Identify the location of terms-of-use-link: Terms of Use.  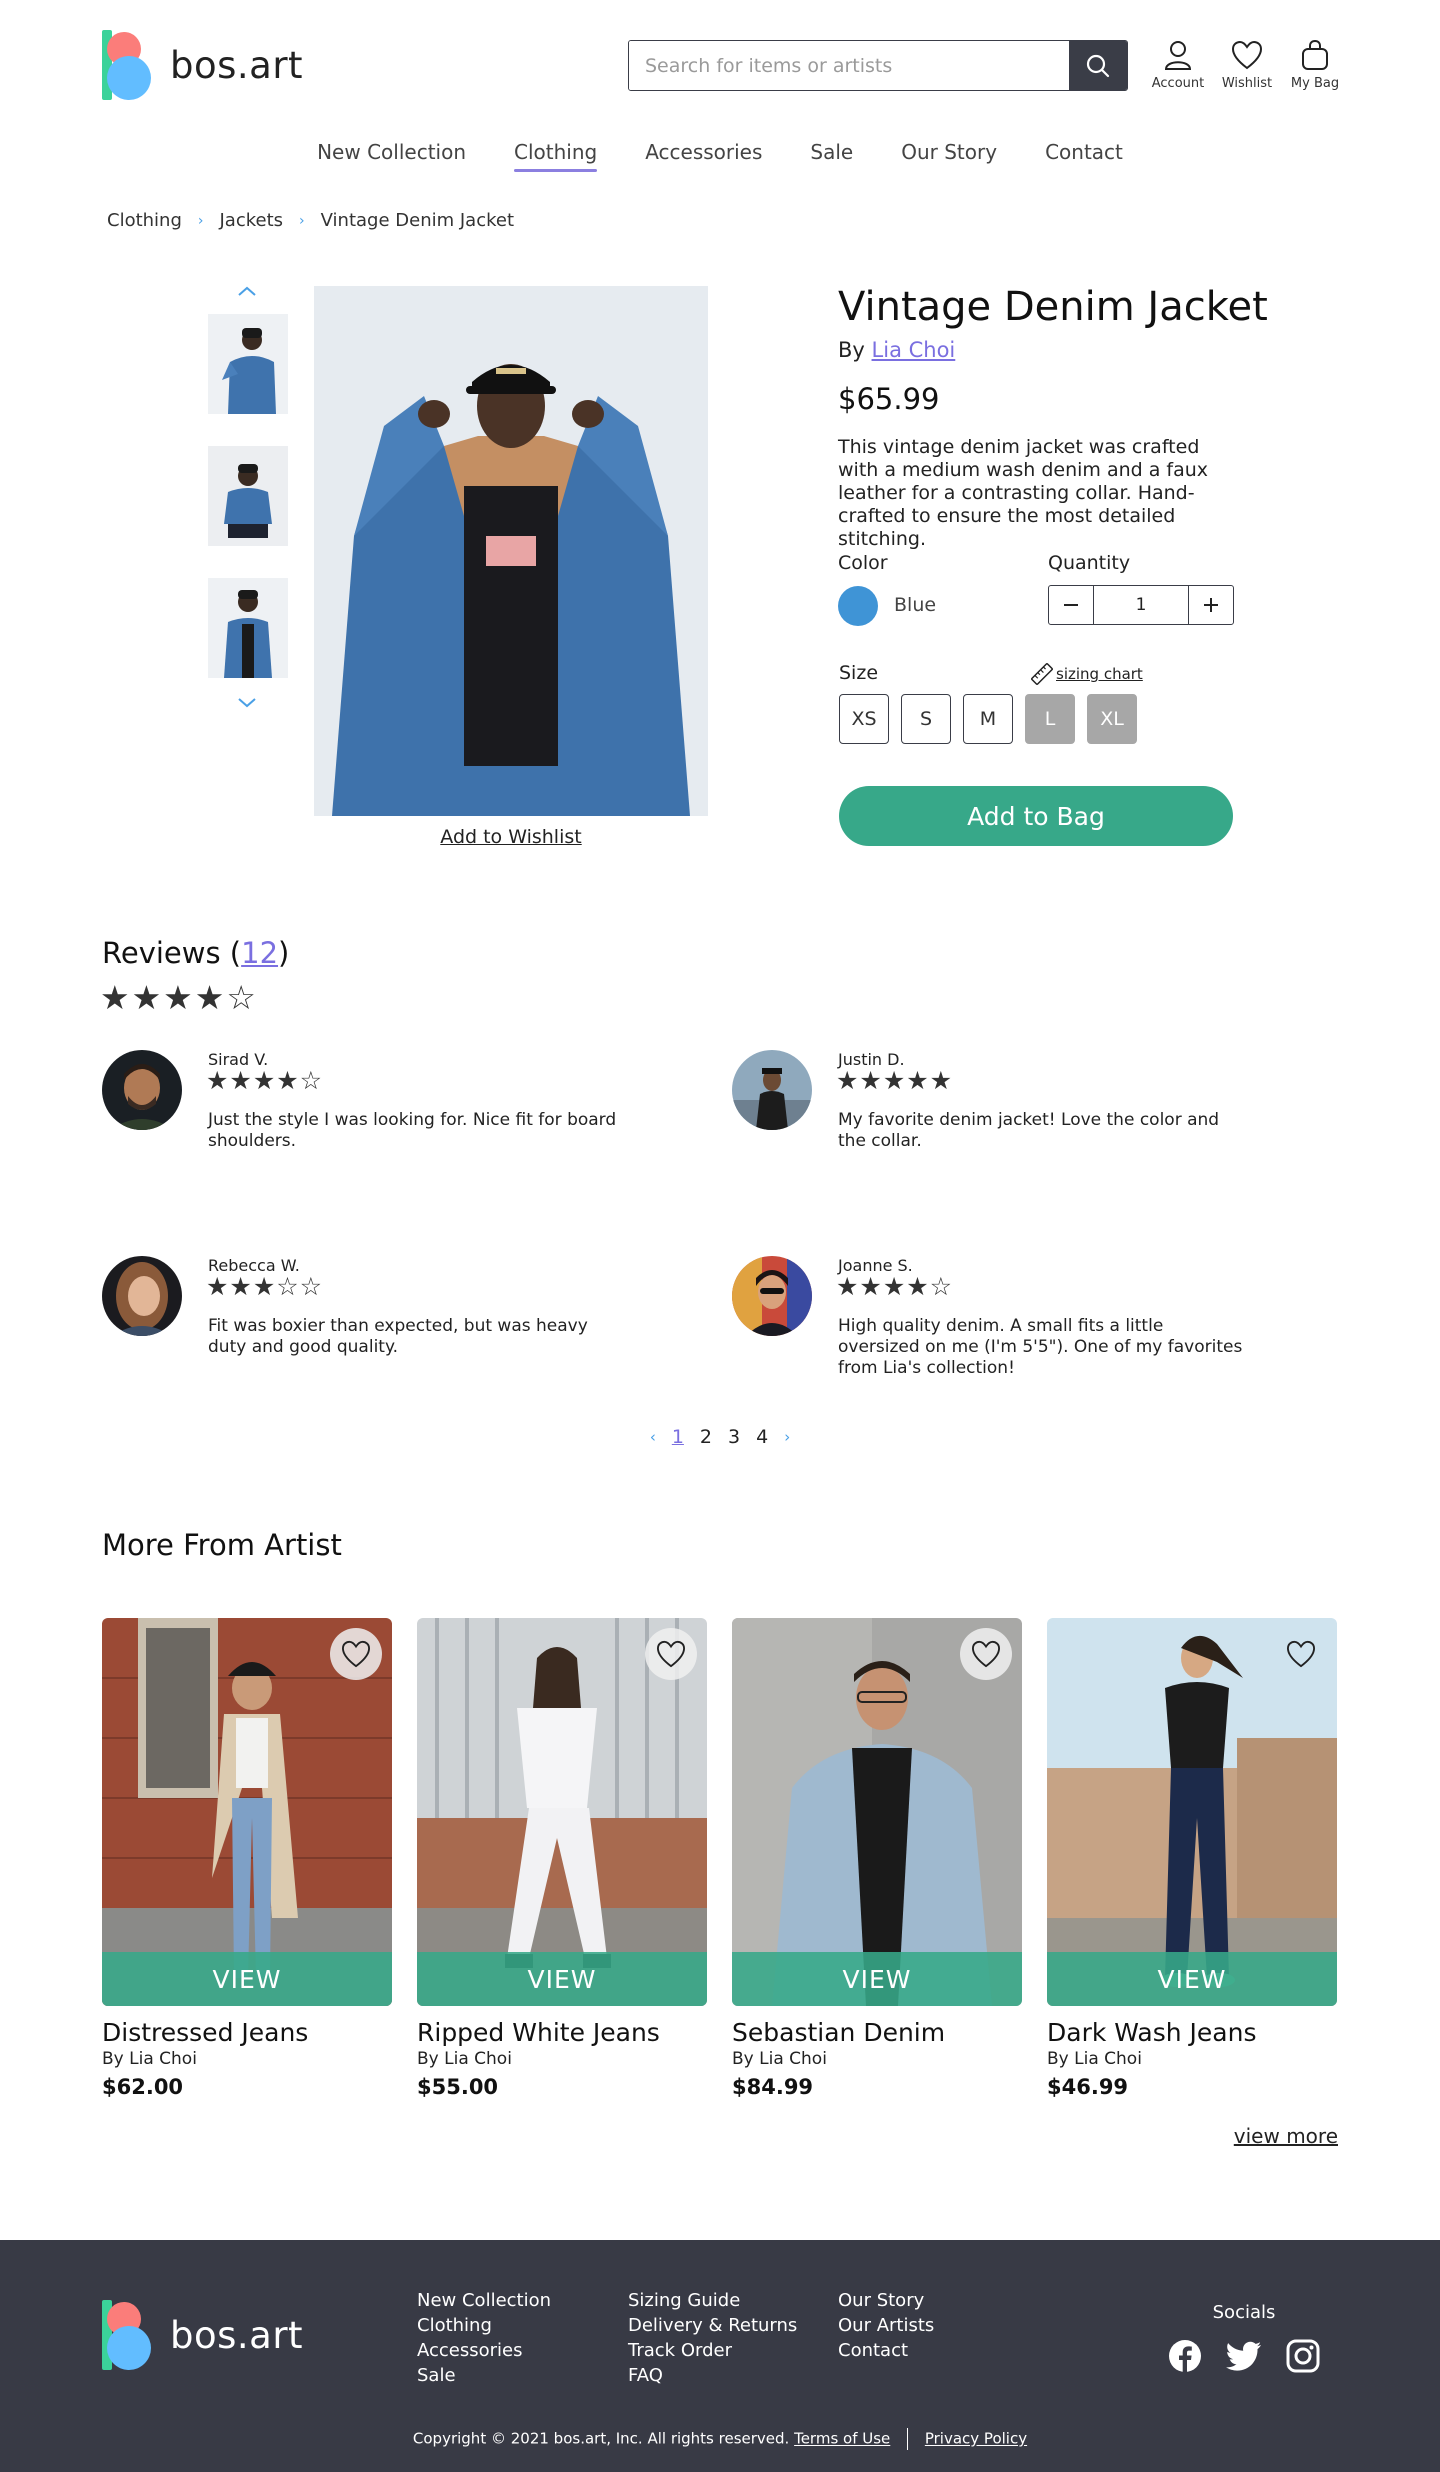
(842, 2439).